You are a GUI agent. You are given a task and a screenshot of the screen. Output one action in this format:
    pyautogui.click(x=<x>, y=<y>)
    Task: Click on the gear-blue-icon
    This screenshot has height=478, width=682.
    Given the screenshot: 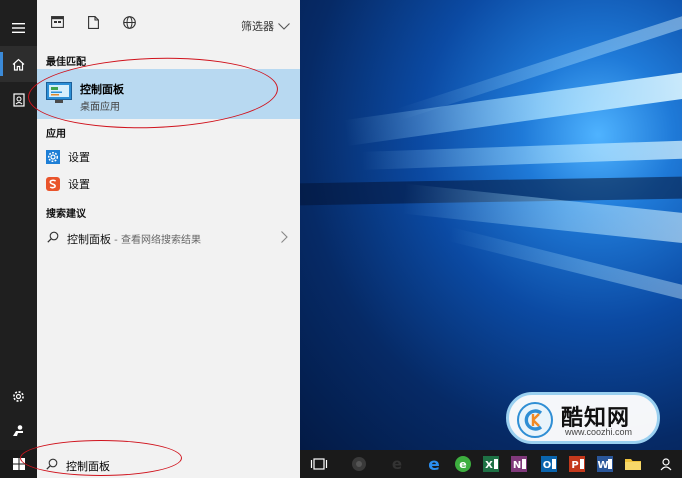 What is the action you would take?
    pyautogui.click(x=53, y=157)
    